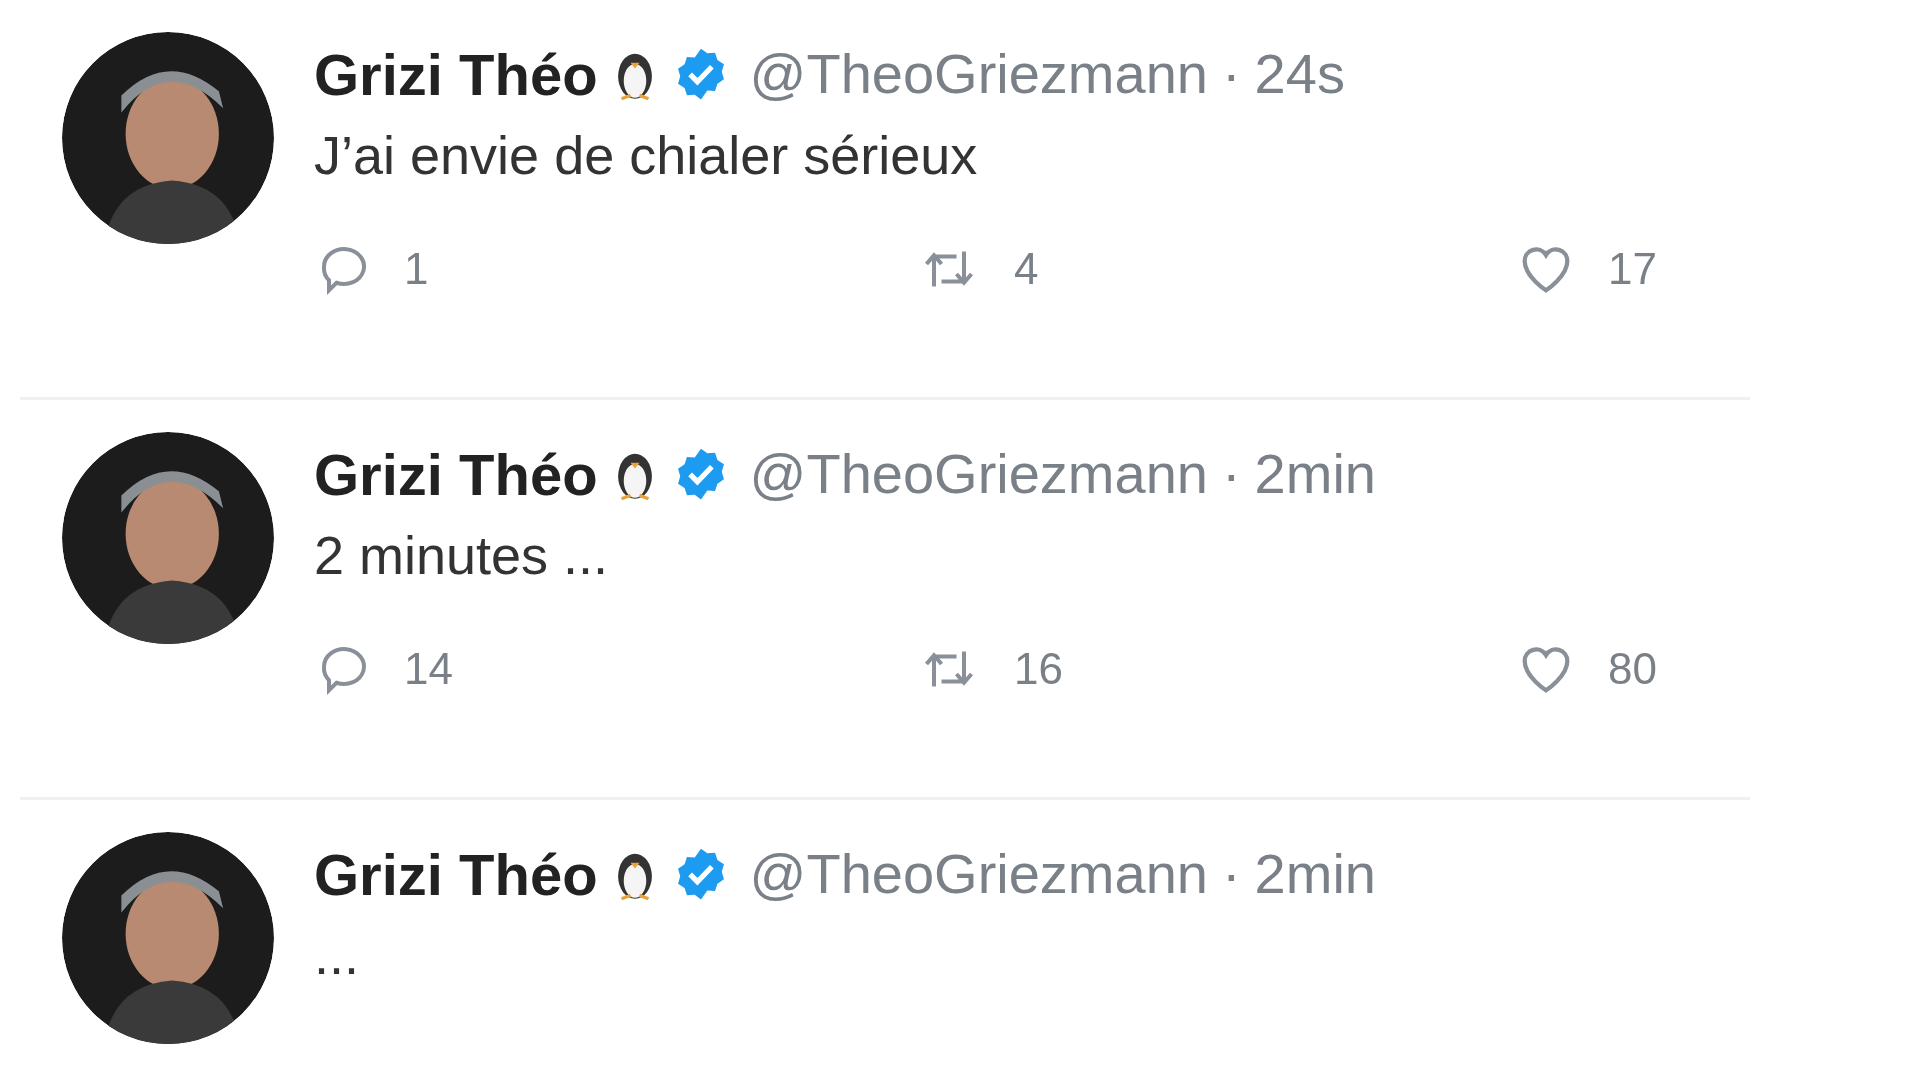  Describe the element at coordinates (1038, 668) in the screenshot. I see `action-count: 16` at that location.